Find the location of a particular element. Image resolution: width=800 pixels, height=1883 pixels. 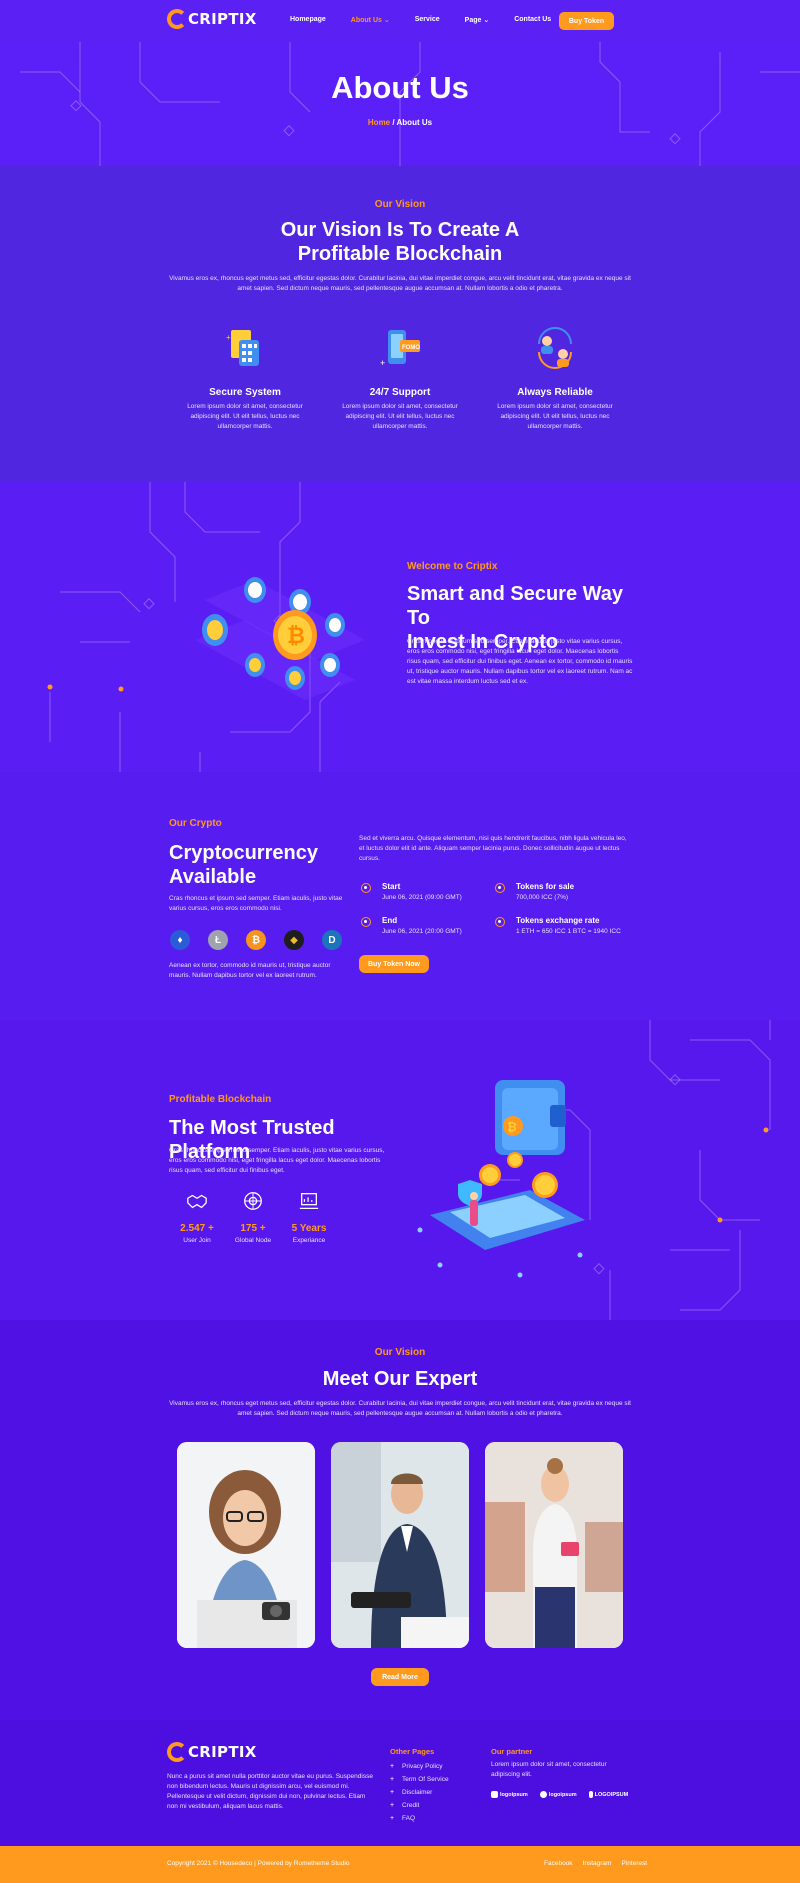

experience-chart-icon is located at coordinates (309, 1201).